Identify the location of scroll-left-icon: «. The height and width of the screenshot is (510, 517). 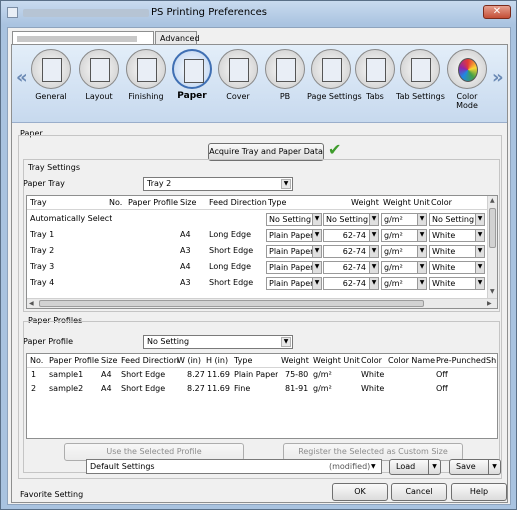
(22, 77).